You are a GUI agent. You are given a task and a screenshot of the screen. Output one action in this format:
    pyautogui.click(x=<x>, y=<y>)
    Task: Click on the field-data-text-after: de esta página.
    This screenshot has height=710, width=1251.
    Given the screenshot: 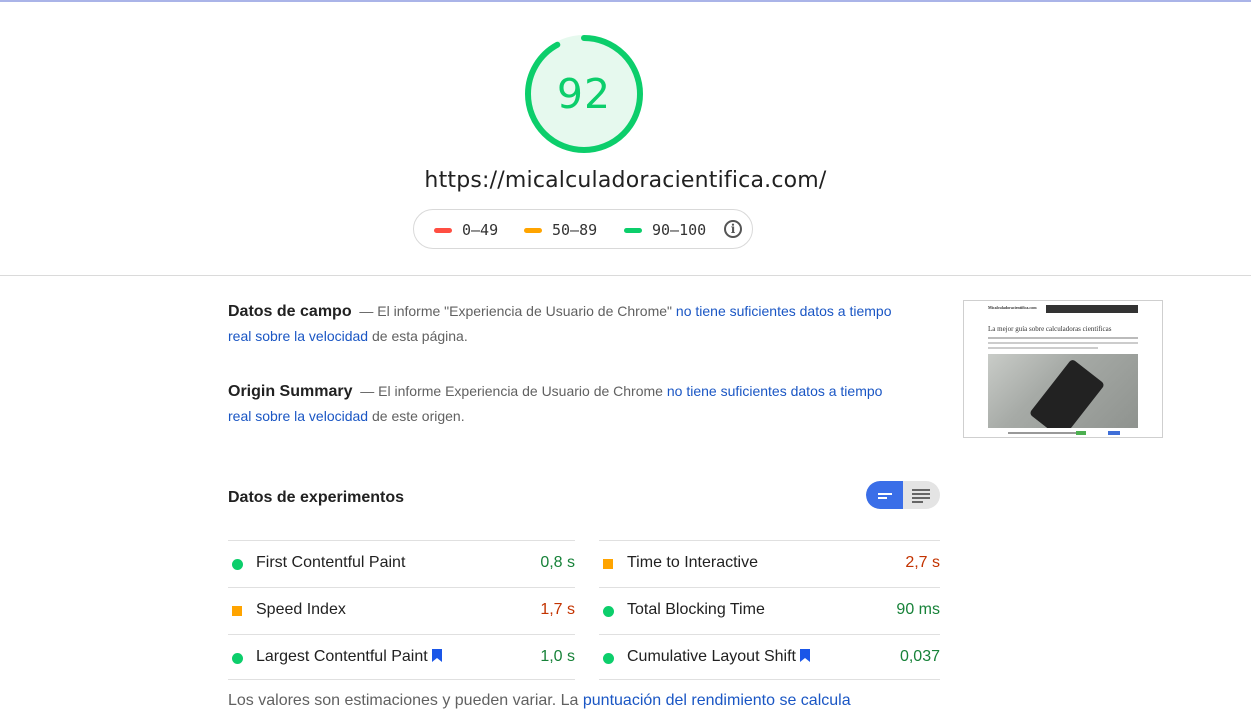 What is the action you would take?
    pyautogui.click(x=419, y=336)
    